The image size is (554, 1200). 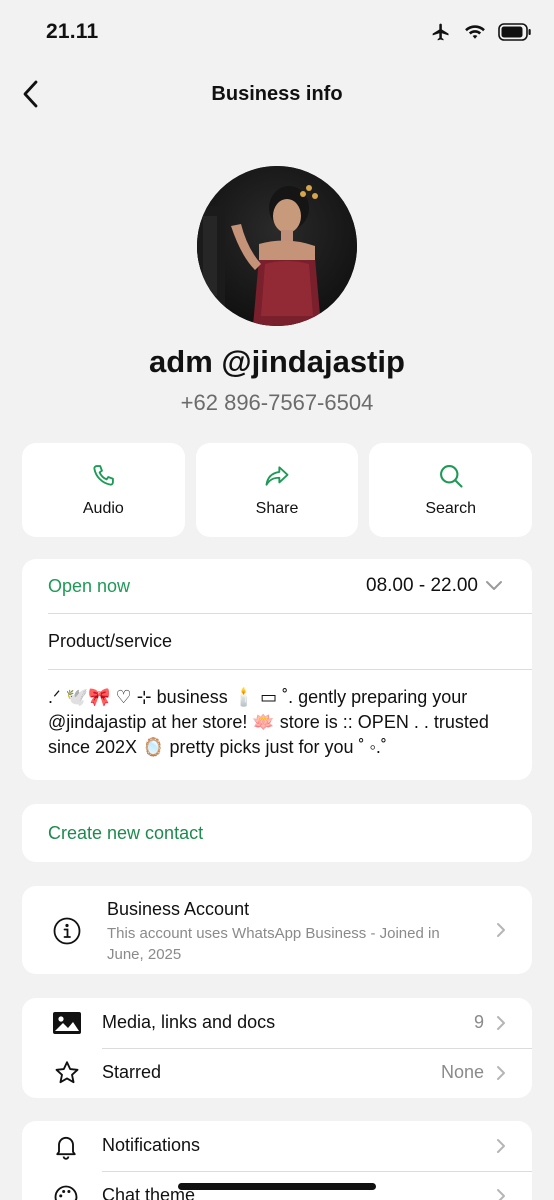 I want to click on starred-row: Starred None, so click(x=277, y=1073).